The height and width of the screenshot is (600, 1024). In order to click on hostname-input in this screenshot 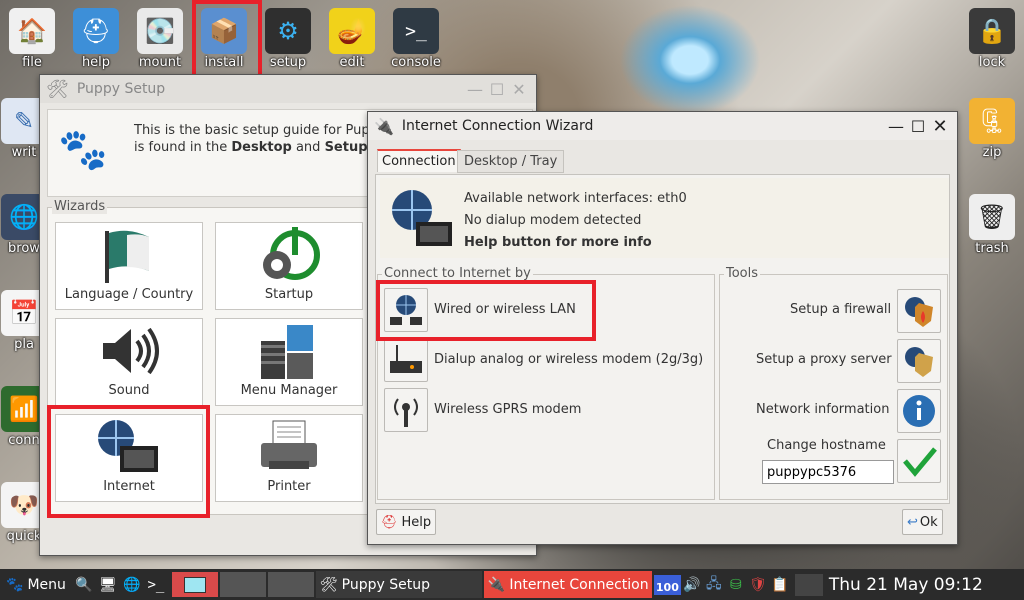, I will do `click(828, 472)`.